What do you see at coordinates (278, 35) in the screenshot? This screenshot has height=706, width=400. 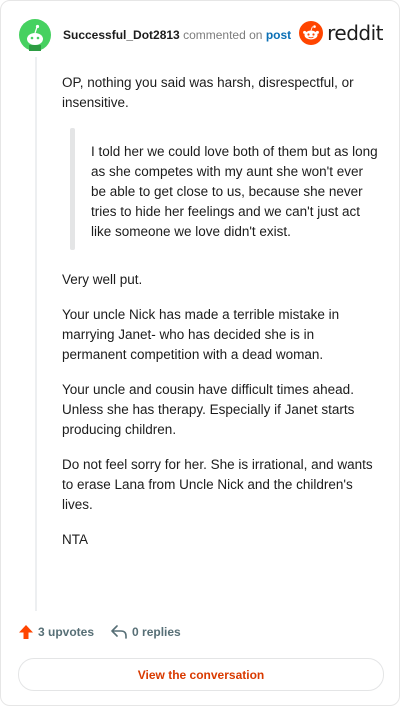 I see `post-link: post` at bounding box center [278, 35].